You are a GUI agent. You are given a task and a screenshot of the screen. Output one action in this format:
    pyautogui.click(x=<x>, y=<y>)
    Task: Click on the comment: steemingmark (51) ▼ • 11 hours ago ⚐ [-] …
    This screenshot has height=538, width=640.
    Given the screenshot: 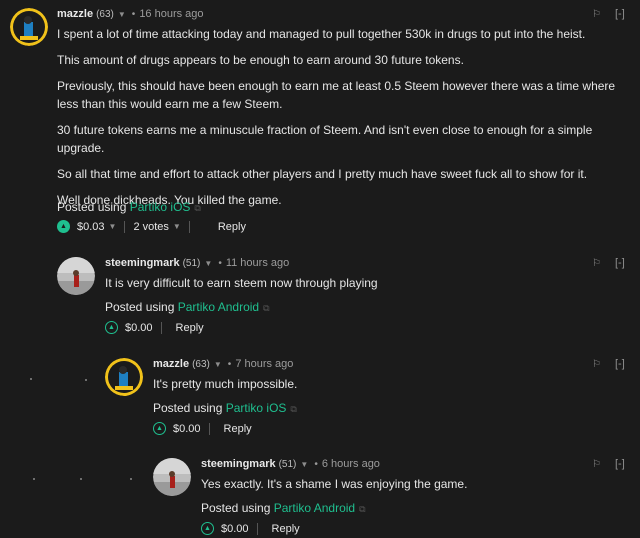 What is the action you would take?
    pyautogui.click(x=346, y=297)
    